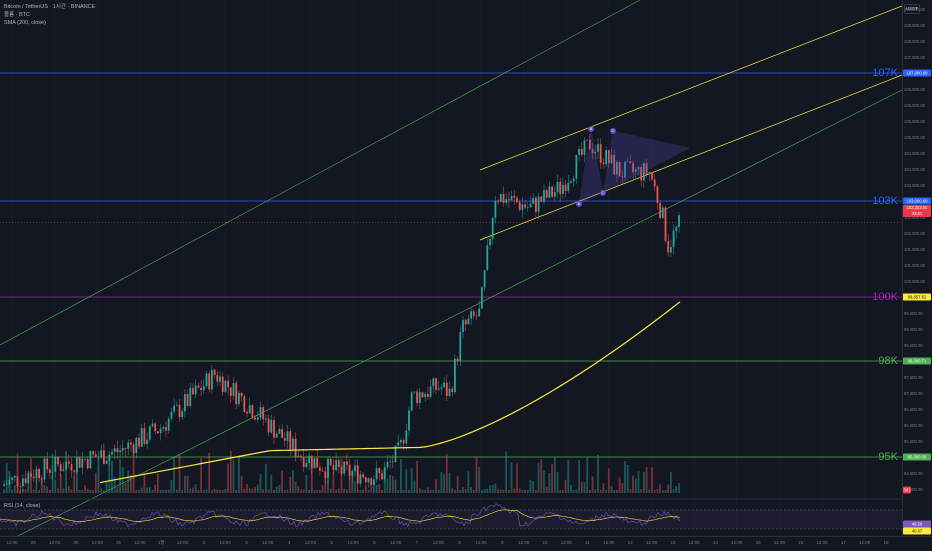 The height and width of the screenshot is (551, 932). I want to click on volume-indicator-label: 볼륨 · BTC, so click(17, 15).